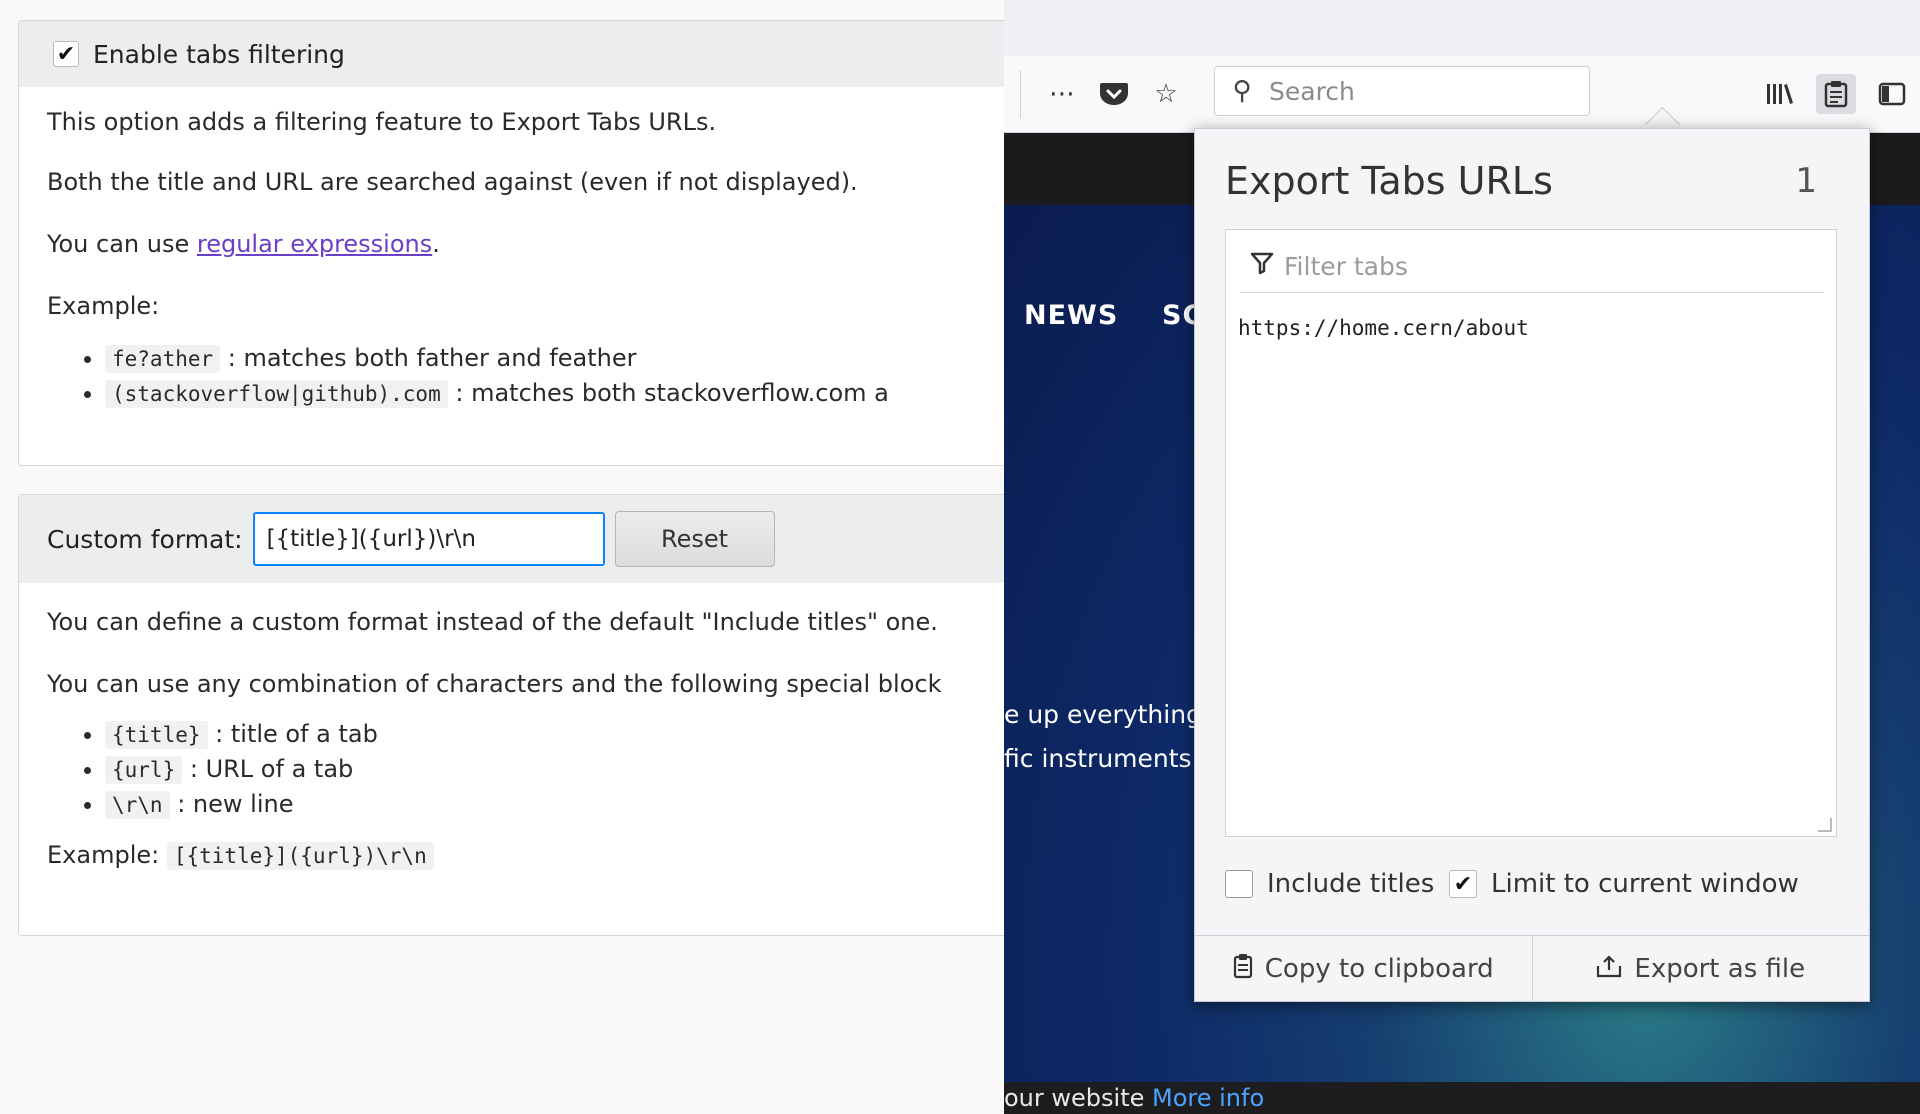 The height and width of the screenshot is (1114, 1920). I want to click on regex-link: regular expressions, so click(314, 244).